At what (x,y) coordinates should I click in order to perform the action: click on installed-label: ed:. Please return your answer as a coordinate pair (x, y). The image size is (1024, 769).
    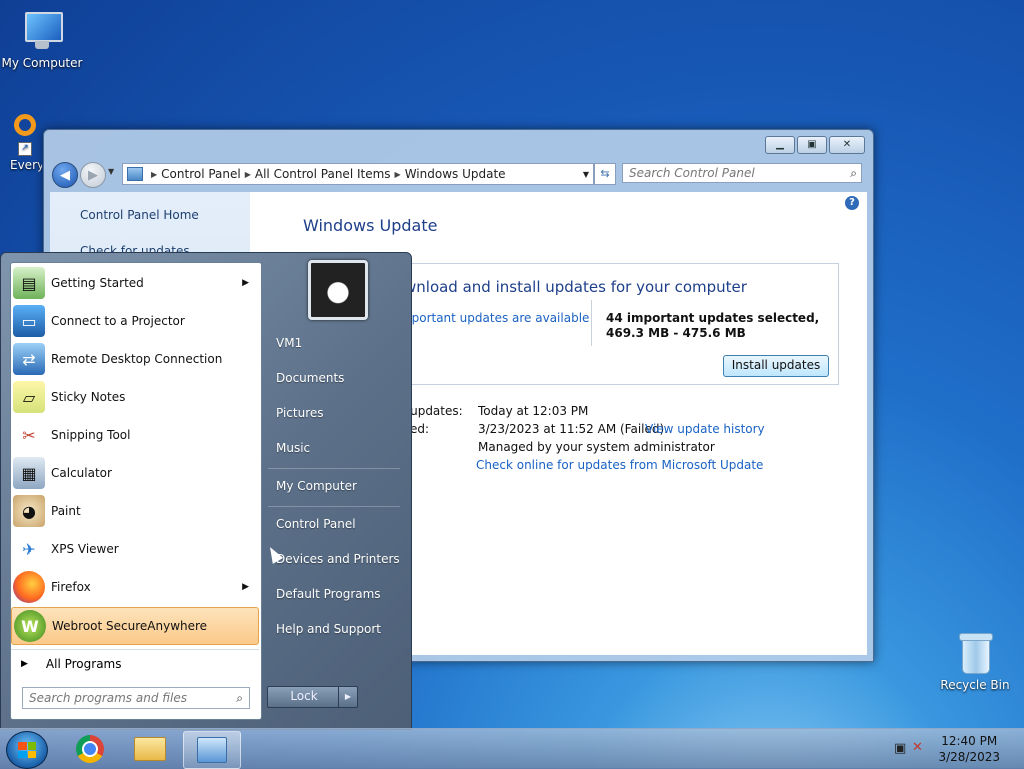
    Looking at the image, I should click on (420, 429).